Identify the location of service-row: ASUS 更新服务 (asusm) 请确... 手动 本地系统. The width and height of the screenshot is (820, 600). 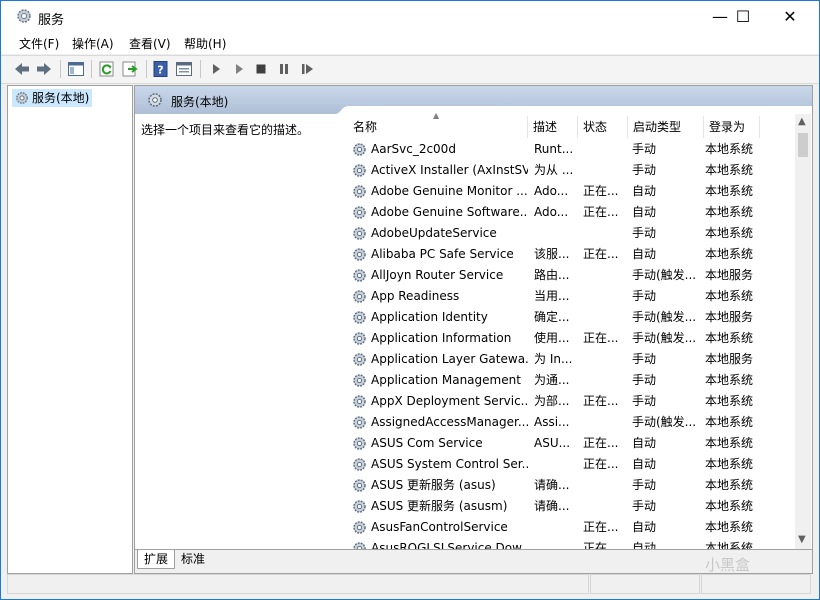
(572, 506).